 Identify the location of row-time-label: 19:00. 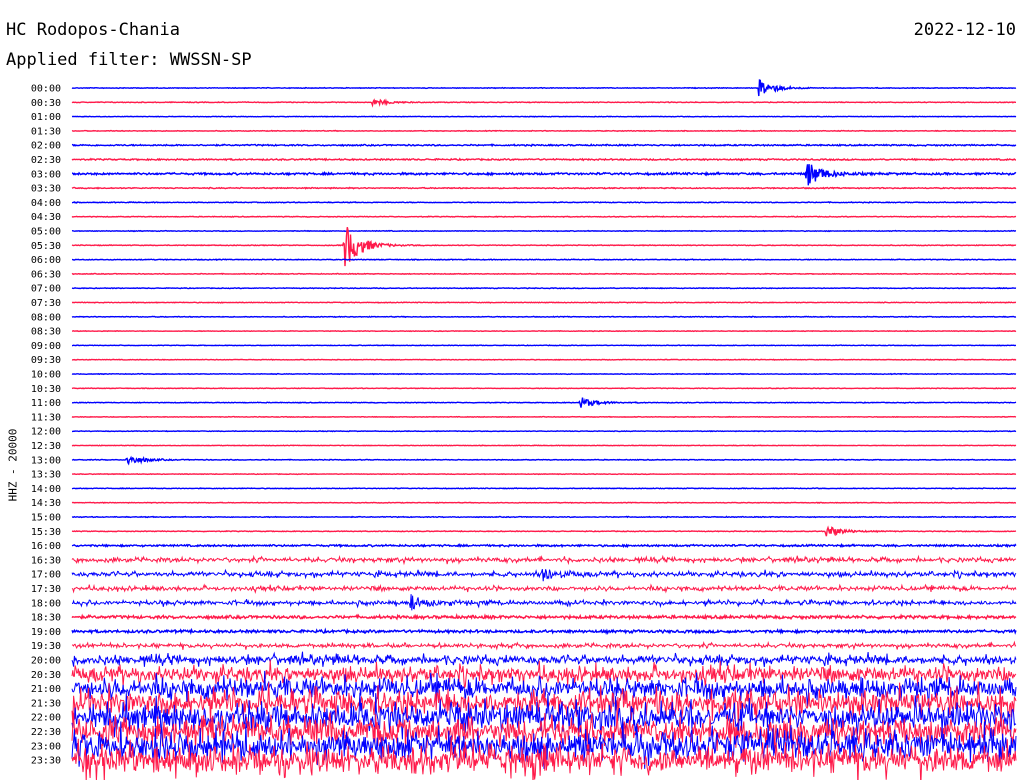
(46, 632).